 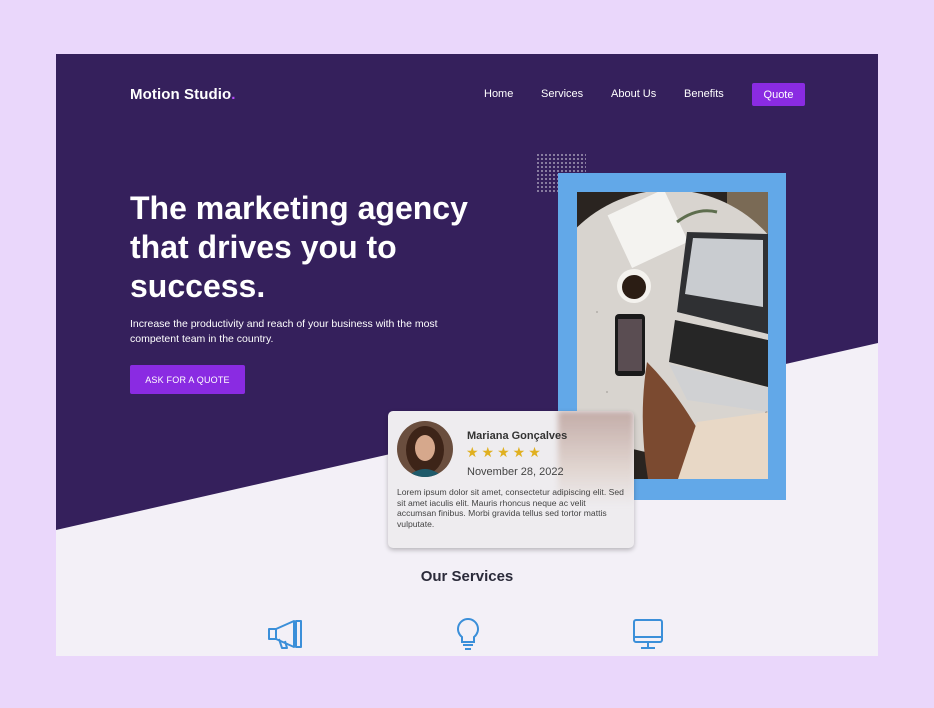 What do you see at coordinates (468, 636) in the screenshot?
I see `lightbulb-icon` at bounding box center [468, 636].